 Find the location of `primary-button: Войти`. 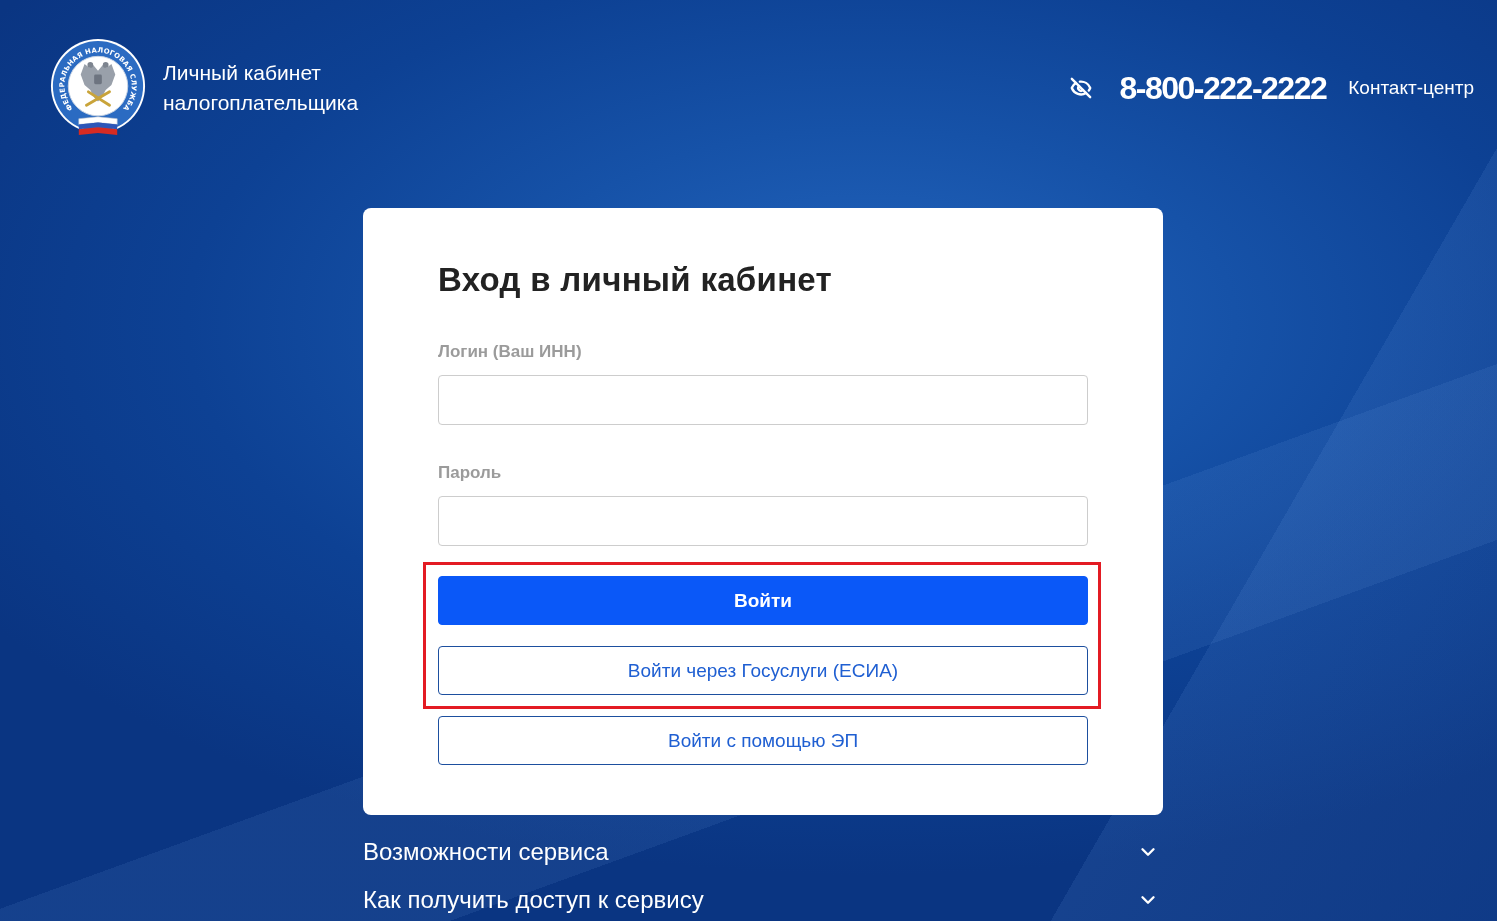

primary-button: Войти is located at coordinates (763, 600).